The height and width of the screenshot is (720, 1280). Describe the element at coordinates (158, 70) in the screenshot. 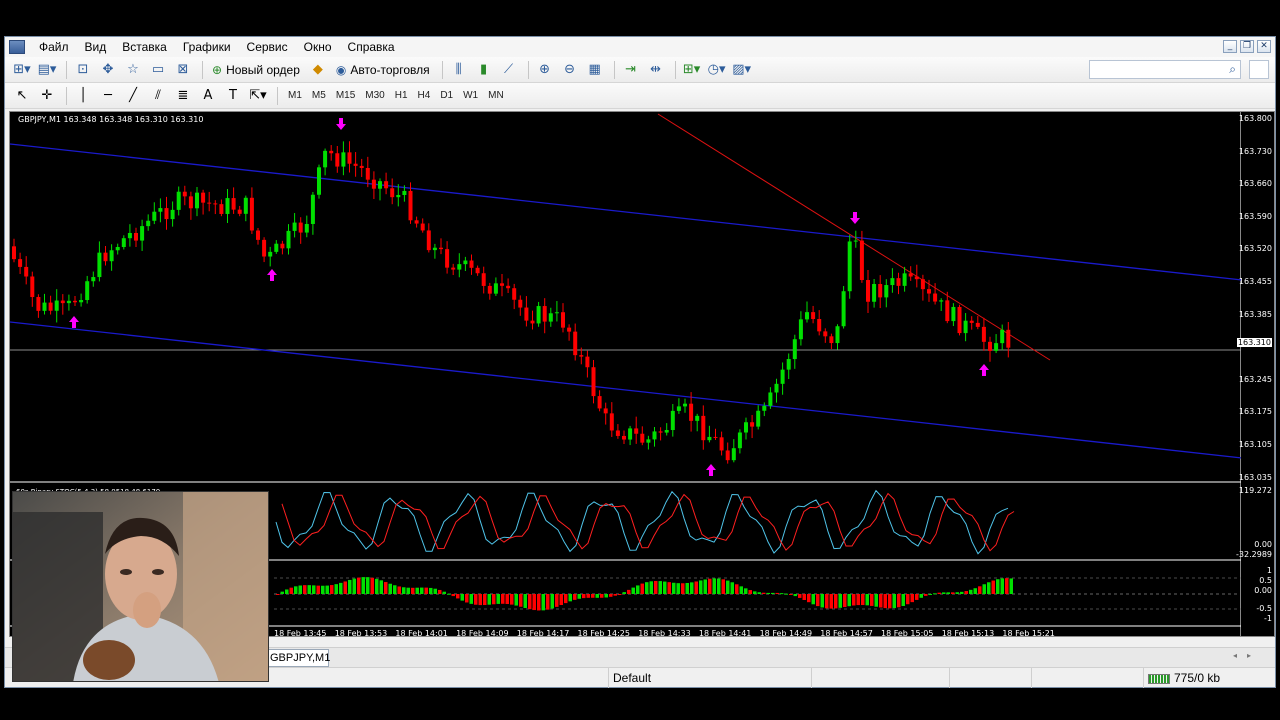

I see `terminal-icon: ▭` at that location.